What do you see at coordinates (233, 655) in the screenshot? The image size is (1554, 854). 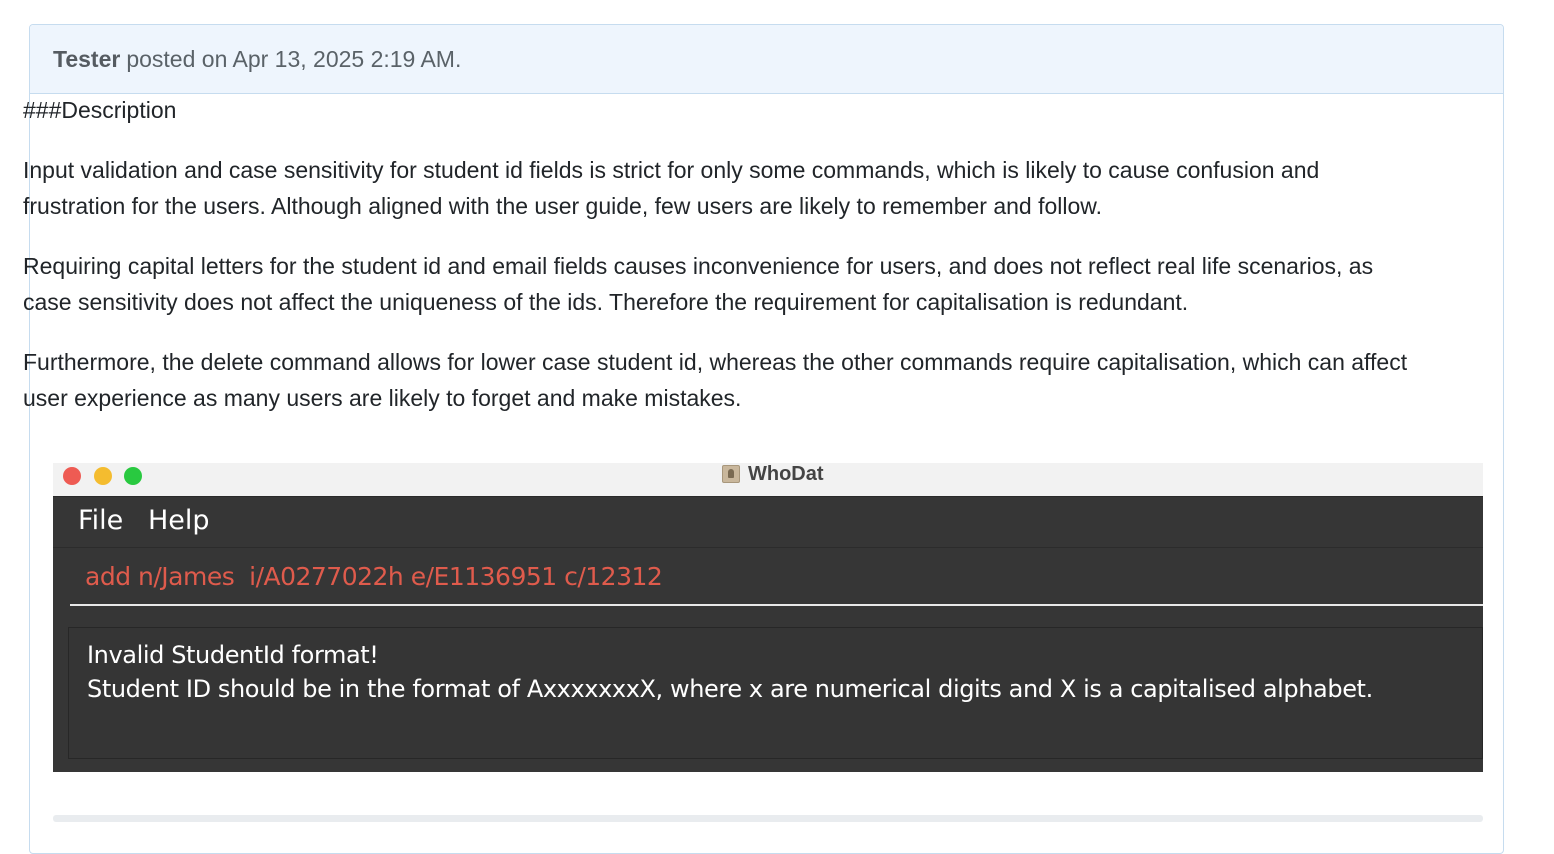 I see `result-line: Invalid StudentId format!` at bounding box center [233, 655].